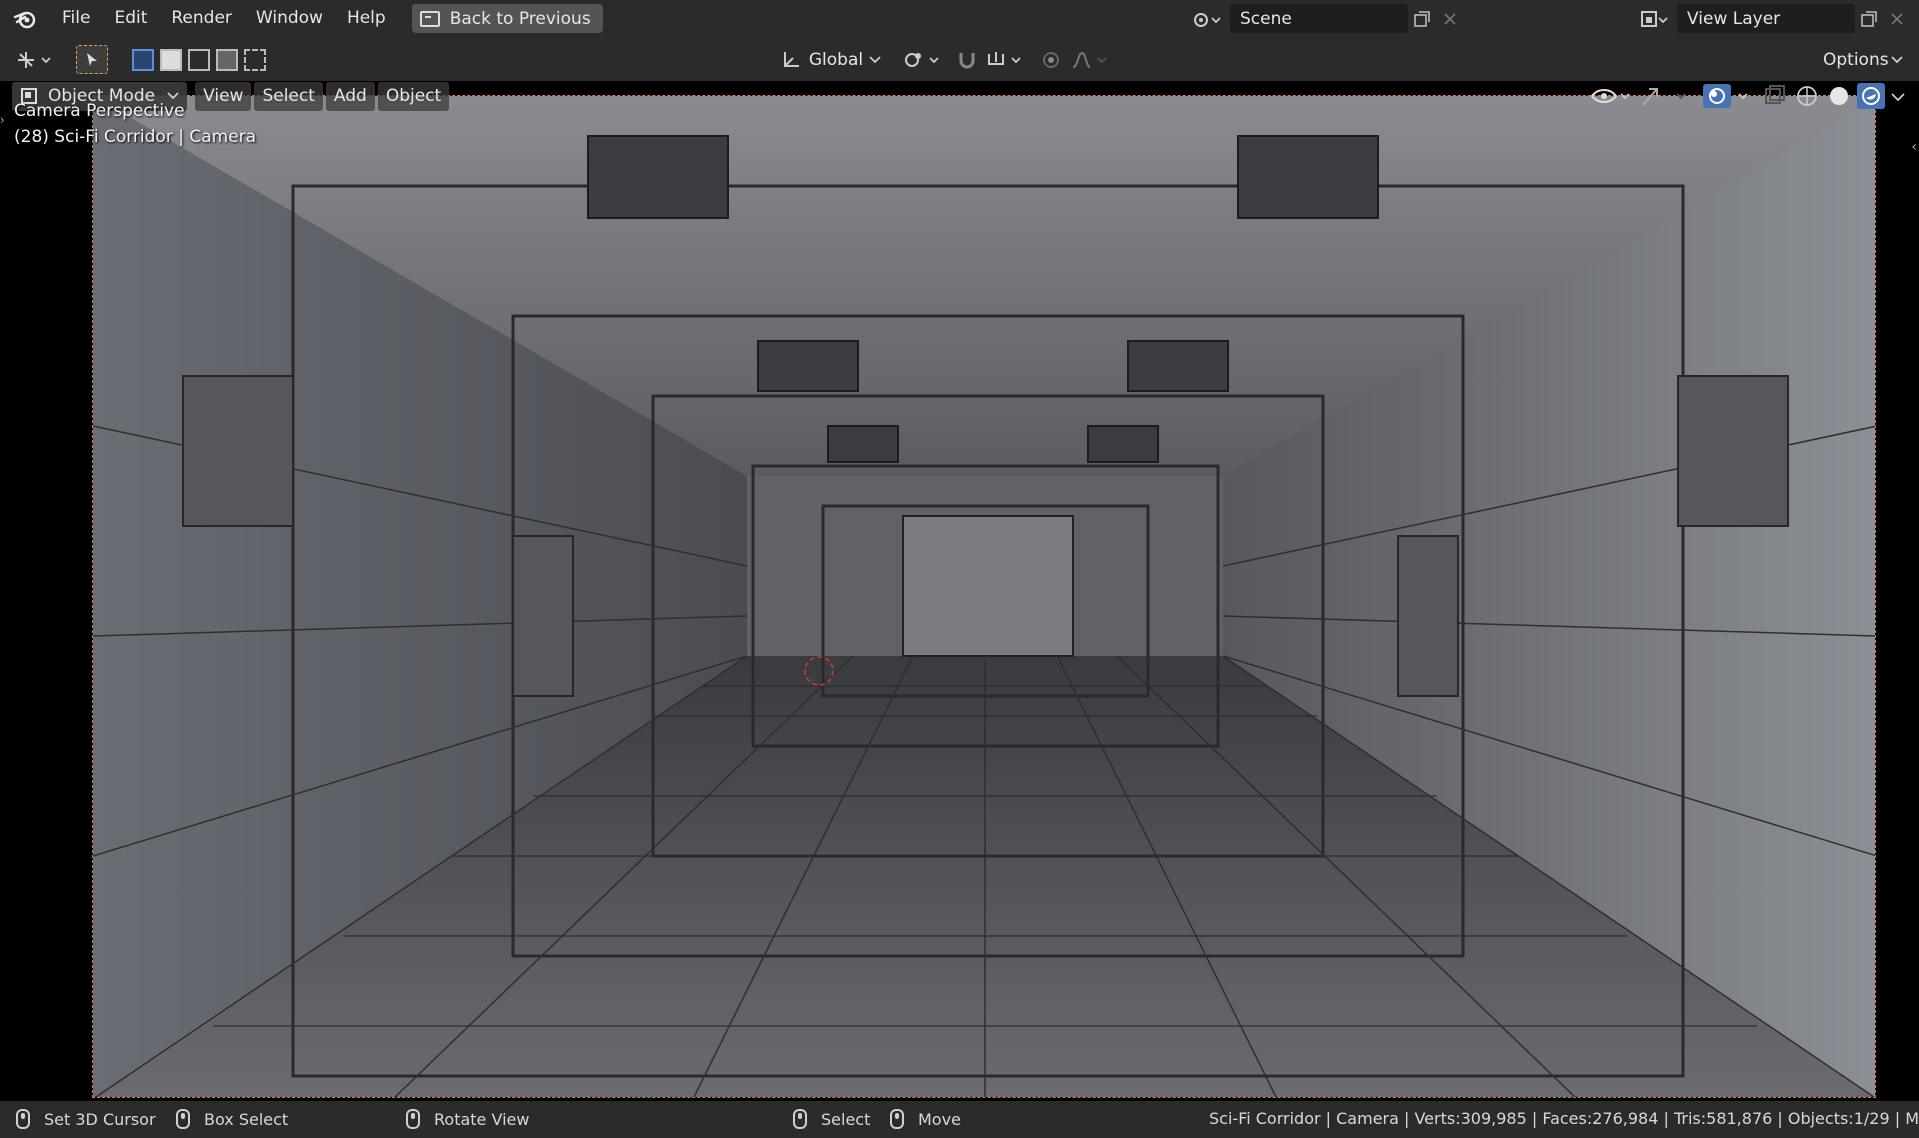 Image resolution: width=1919 pixels, height=1138 pixels. I want to click on camera-perspective-label: Camera Perspective, so click(99, 111).